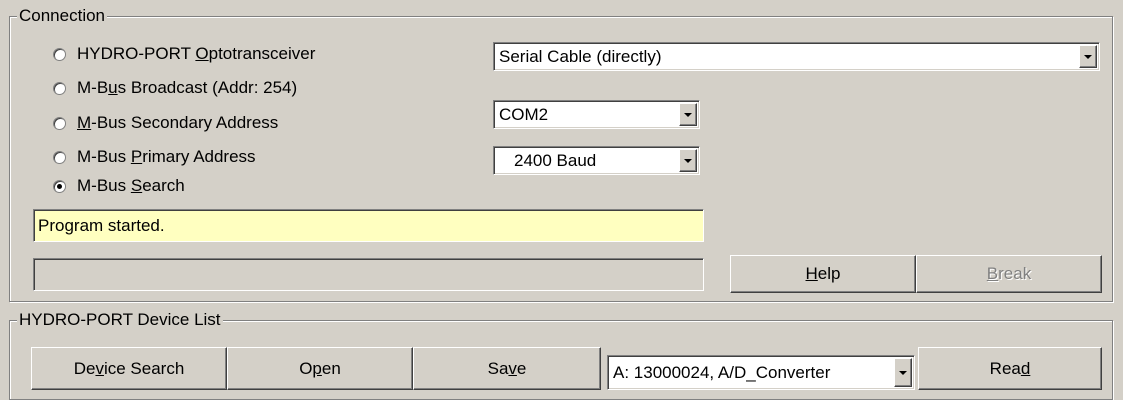  I want to click on radio-mbus-primary-address: M-Bus Primary Address, so click(154, 157).